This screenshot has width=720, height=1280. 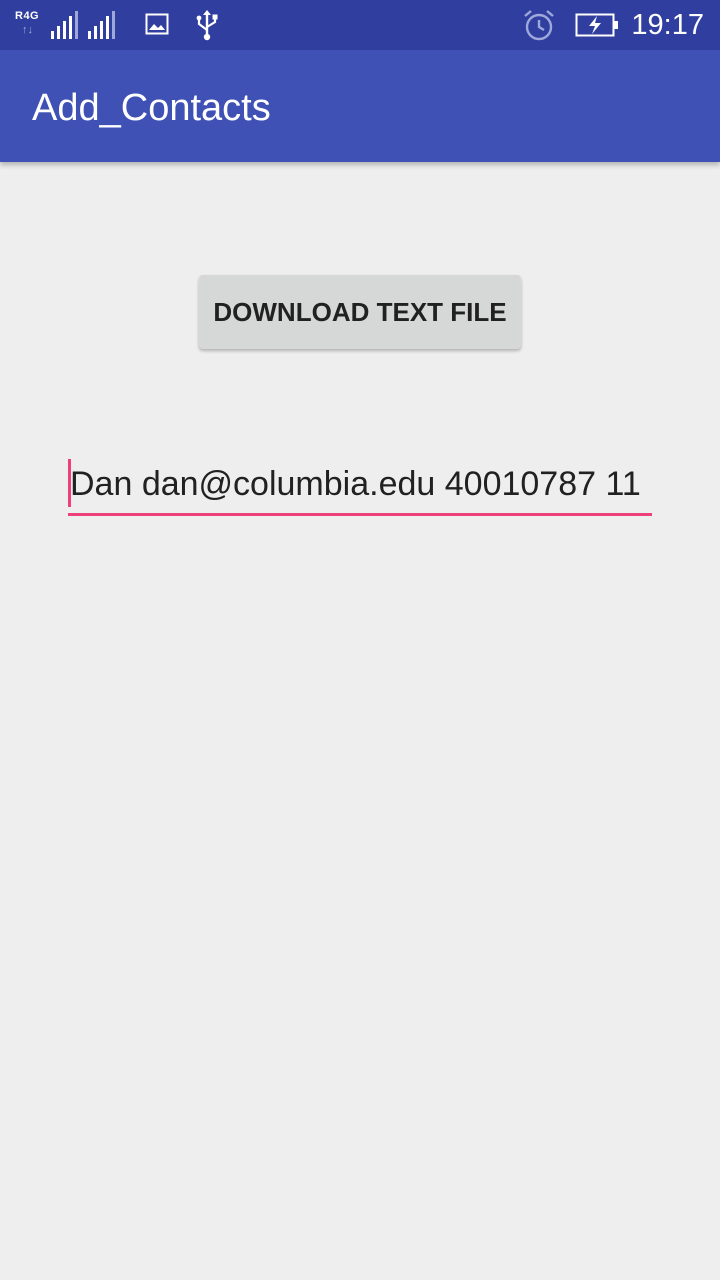 I want to click on status-clock: 19:17, so click(x=667, y=25).